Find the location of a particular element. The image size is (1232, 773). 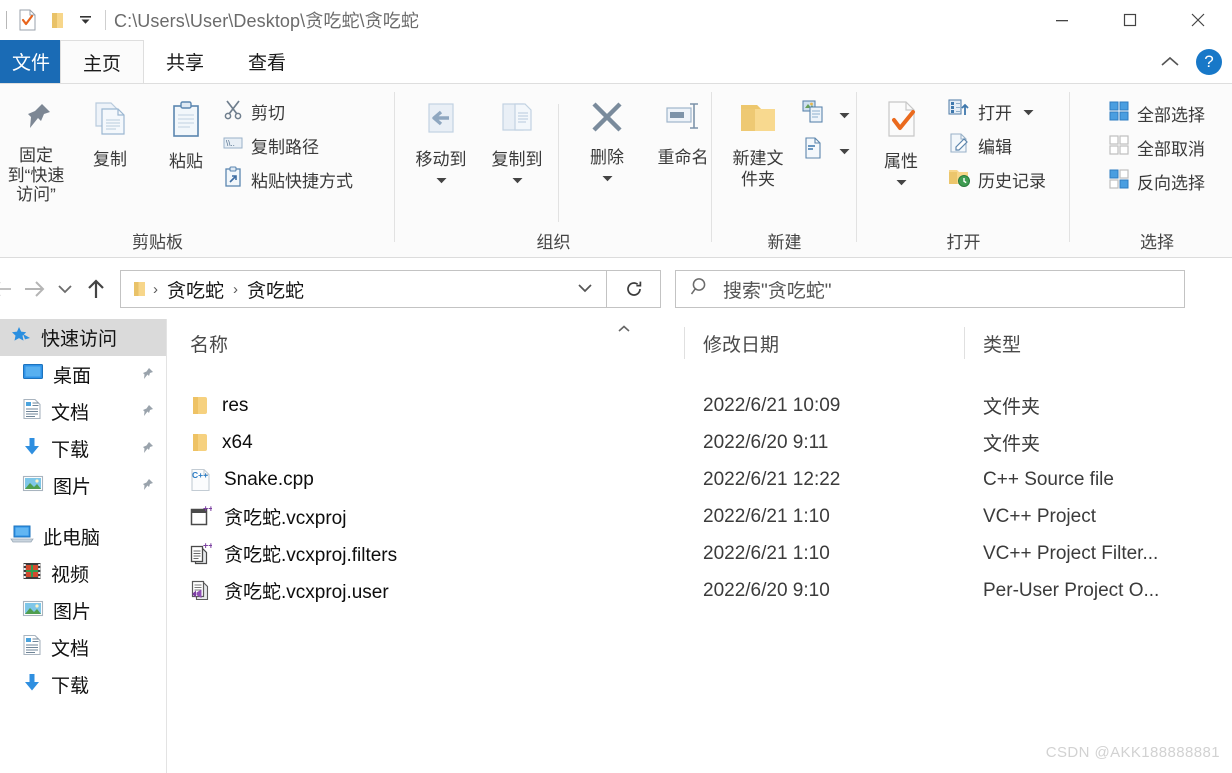

new-item-button is located at coordinates (825, 114).